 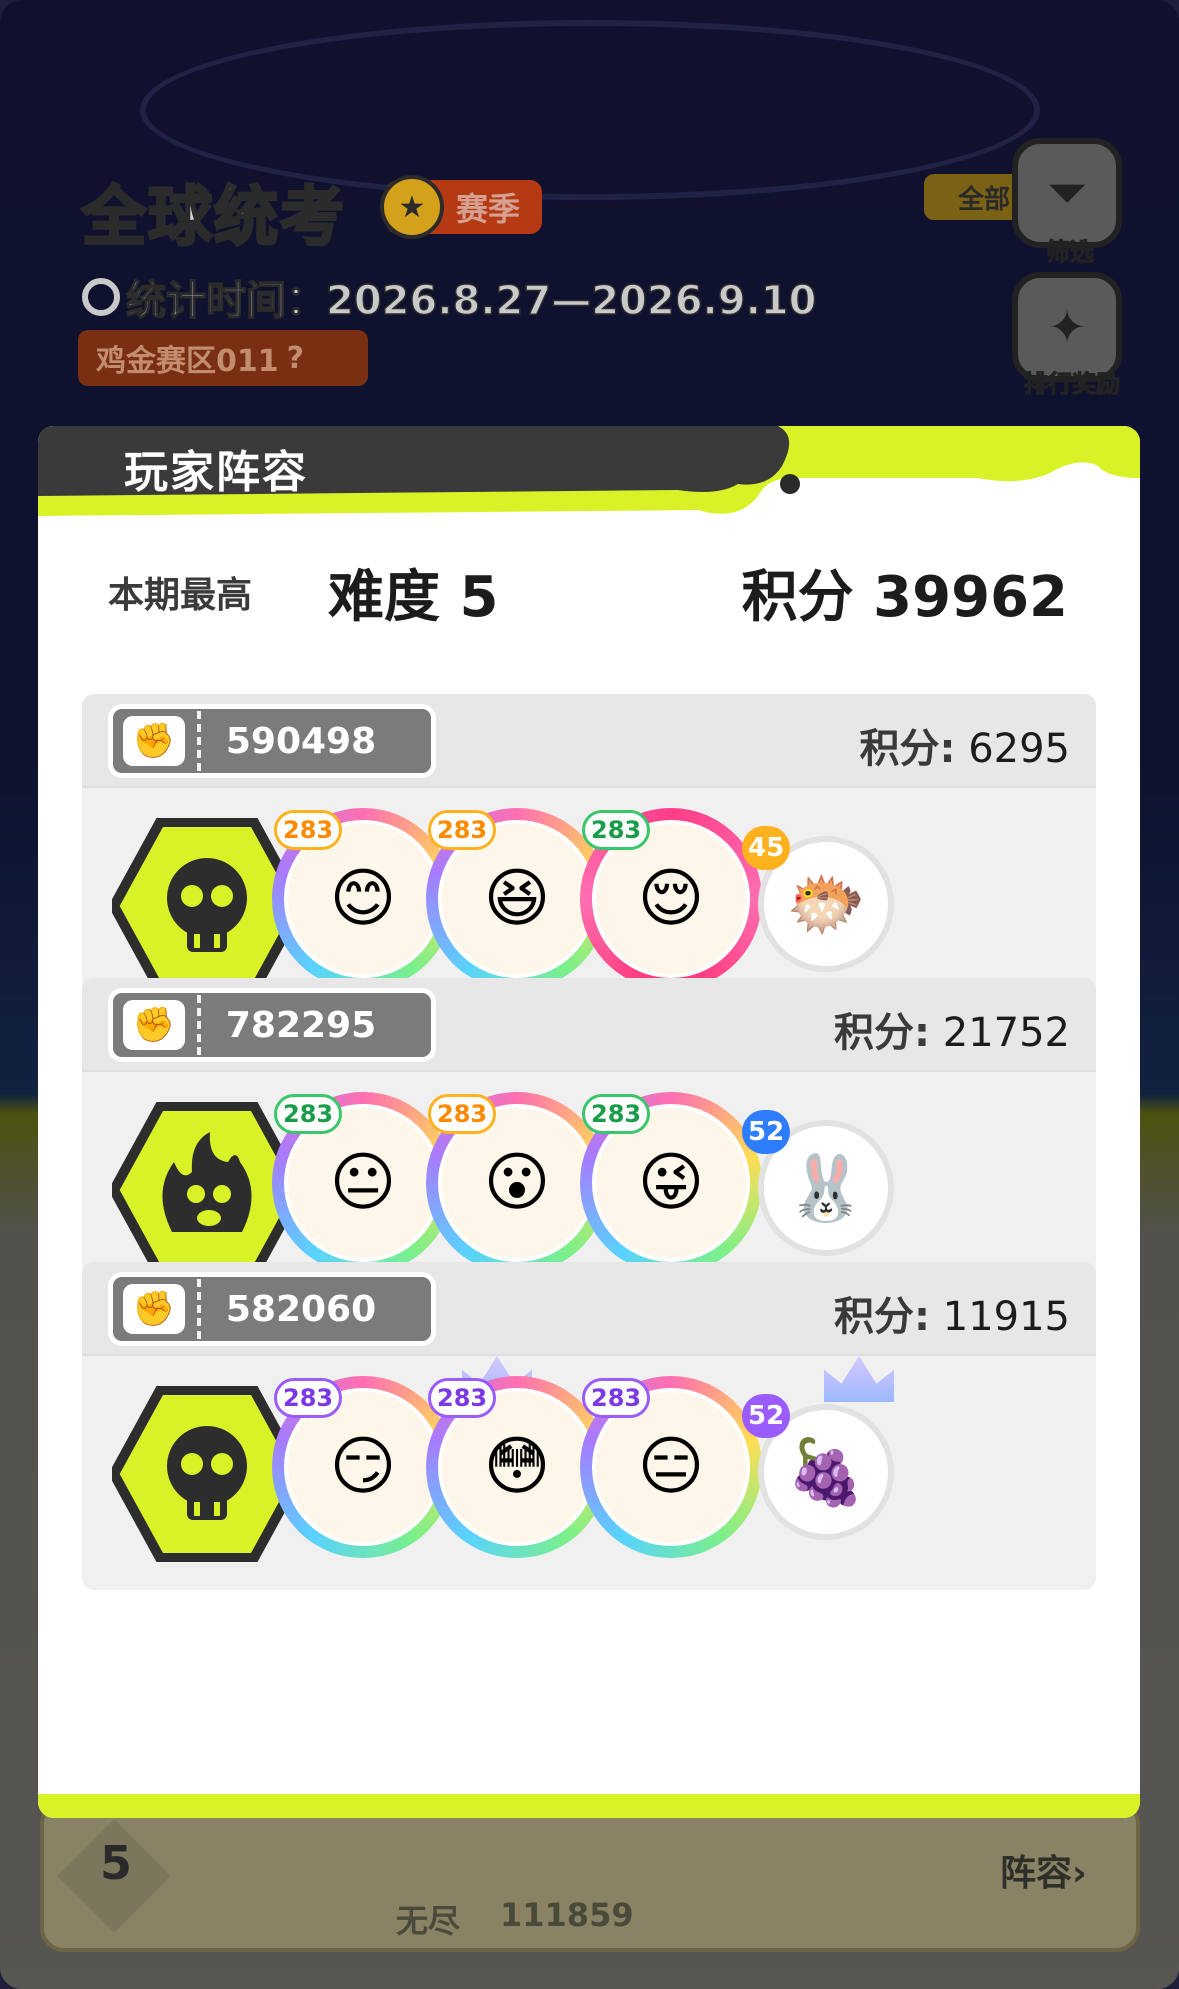 What do you see at coordinates (213, 218) in the screenshot?
I see `page-title: 全球统考` at bounding box center [213, 218].